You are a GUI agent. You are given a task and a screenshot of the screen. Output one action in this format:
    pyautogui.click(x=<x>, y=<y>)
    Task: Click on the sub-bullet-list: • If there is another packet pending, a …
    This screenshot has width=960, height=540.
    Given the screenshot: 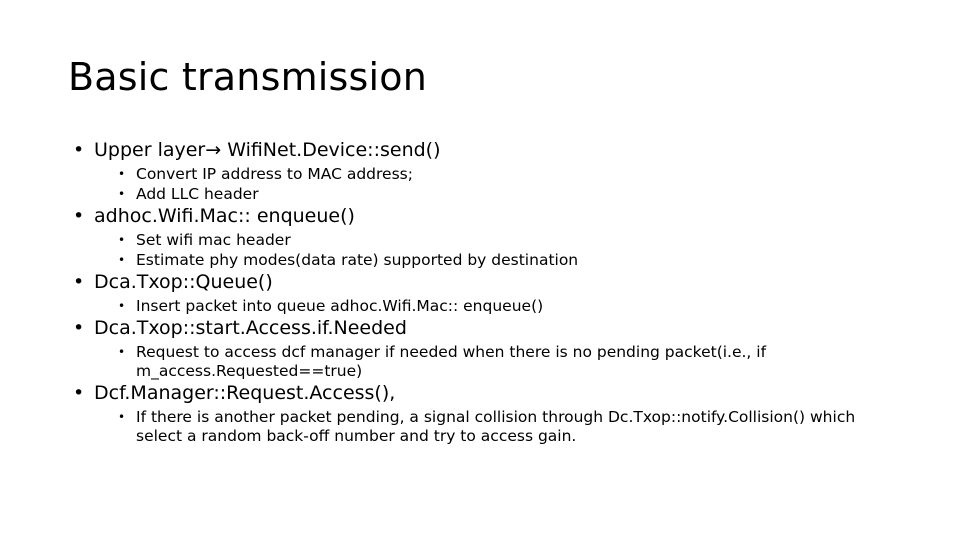 What is the action you would take?
    pyautogui.click(x=482, y=427)
    